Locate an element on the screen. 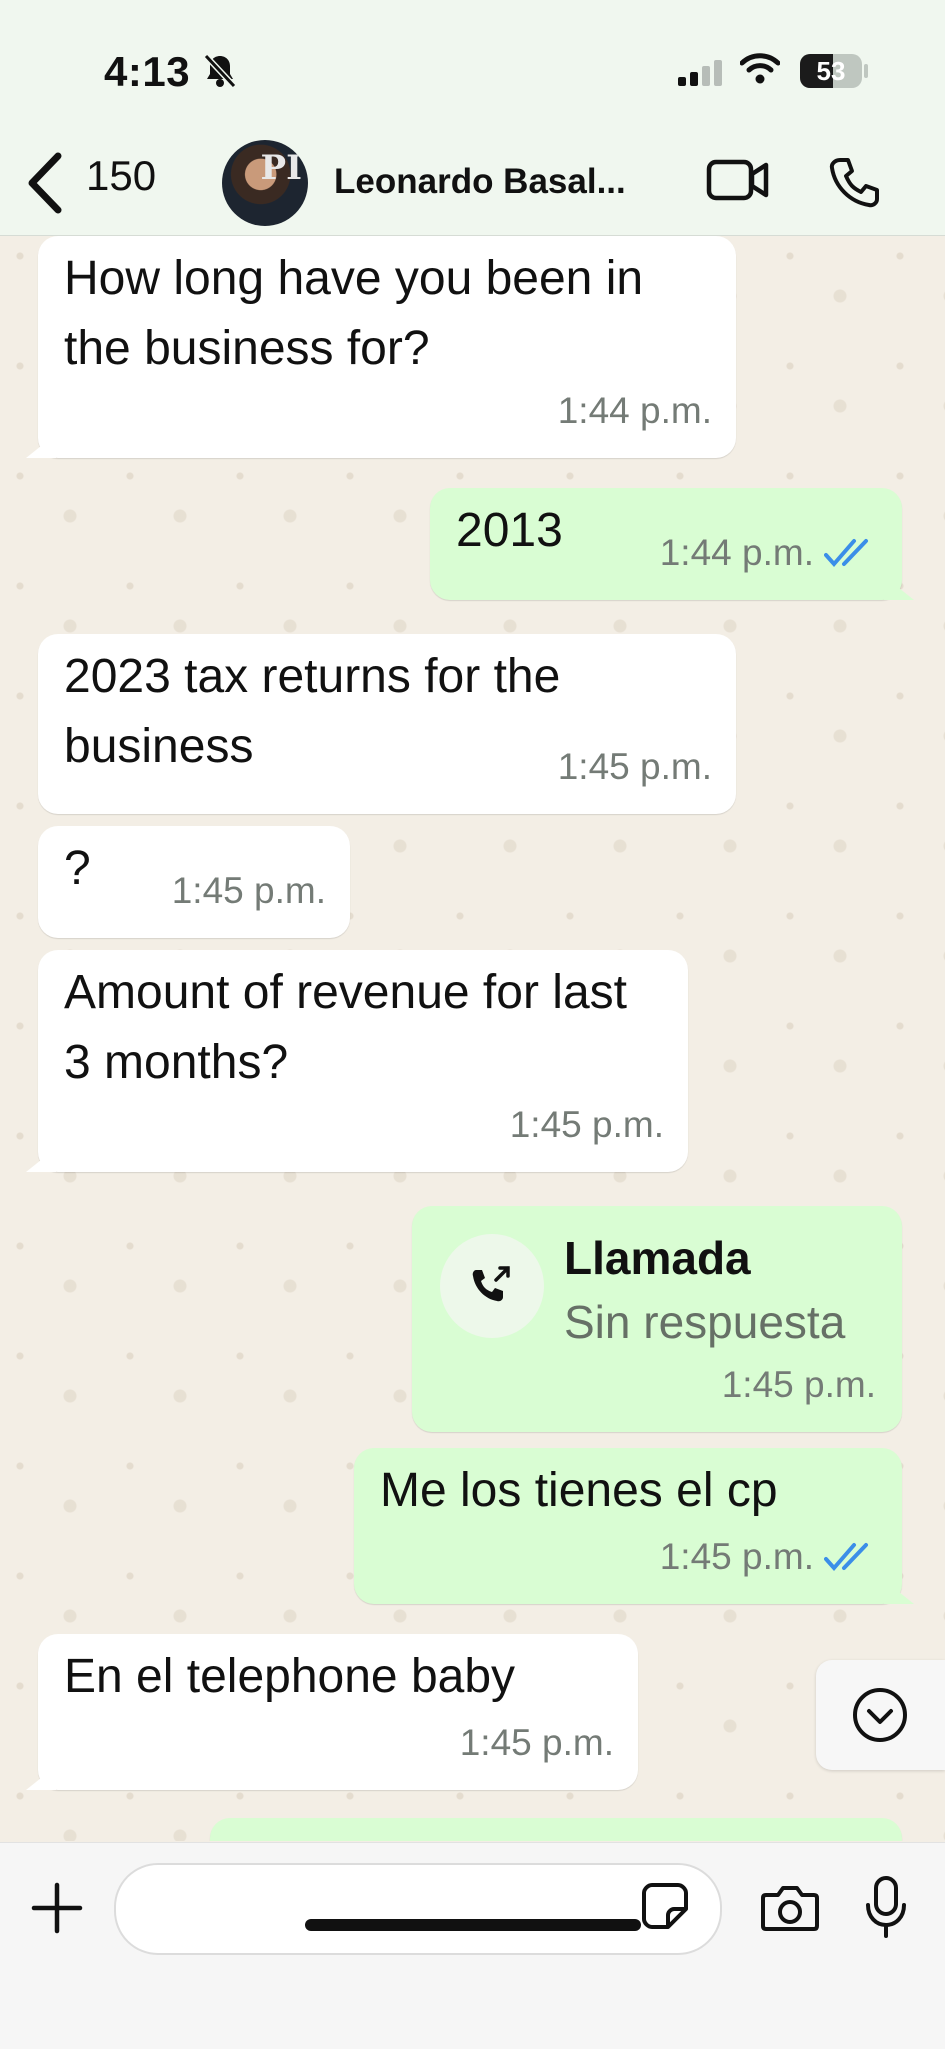  phone-icon is located at coordinates (854, 183).